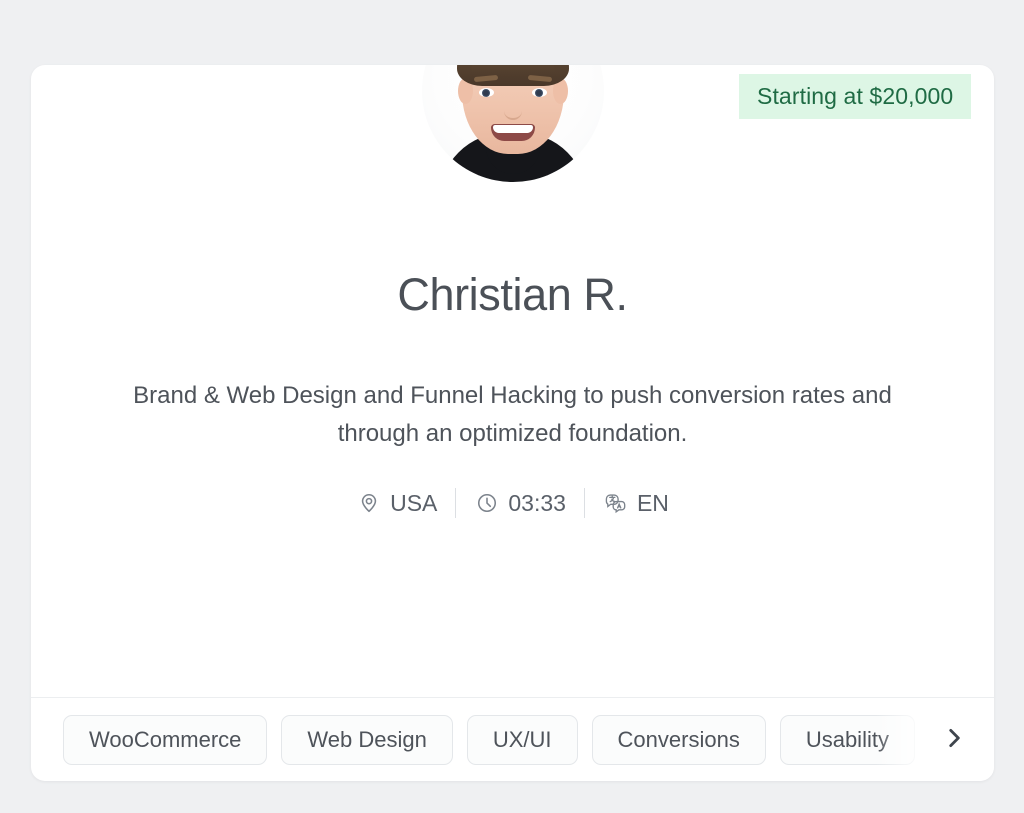 The height and width of the screenshot is (813, 1024). I want to click on tag-pill: Conversions, so click(678, 739).